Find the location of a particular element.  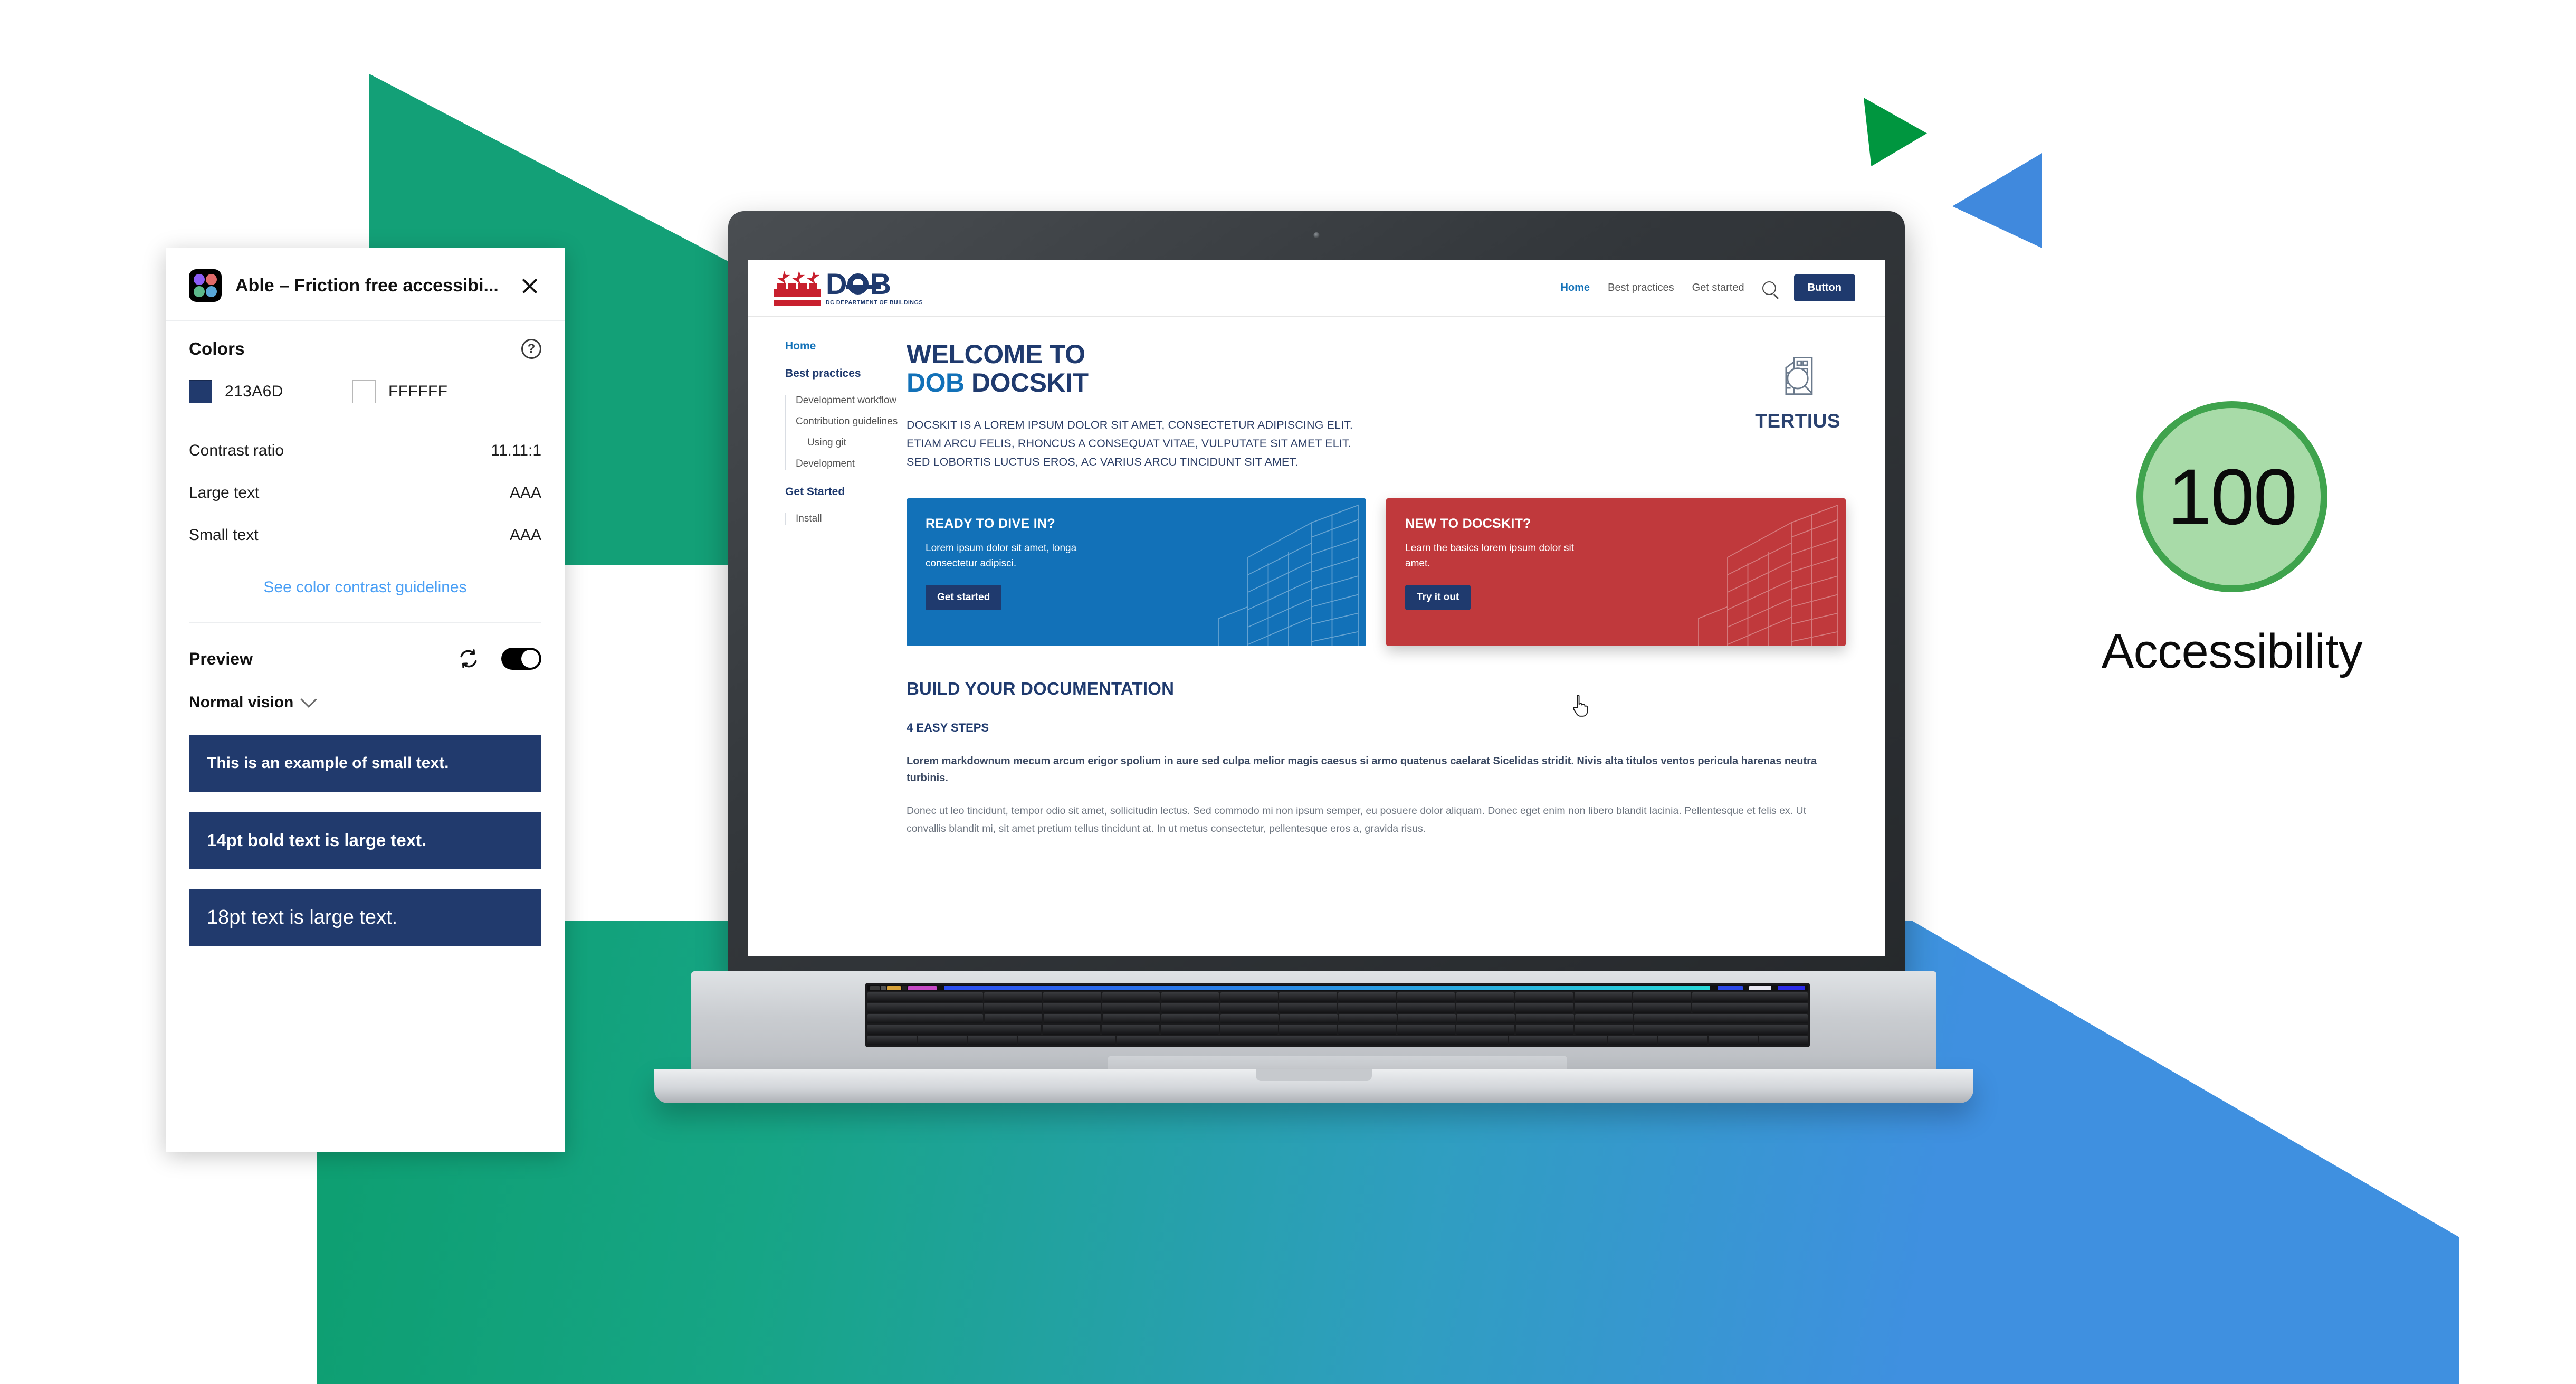

close-icon is located at coordinates (529, 285).